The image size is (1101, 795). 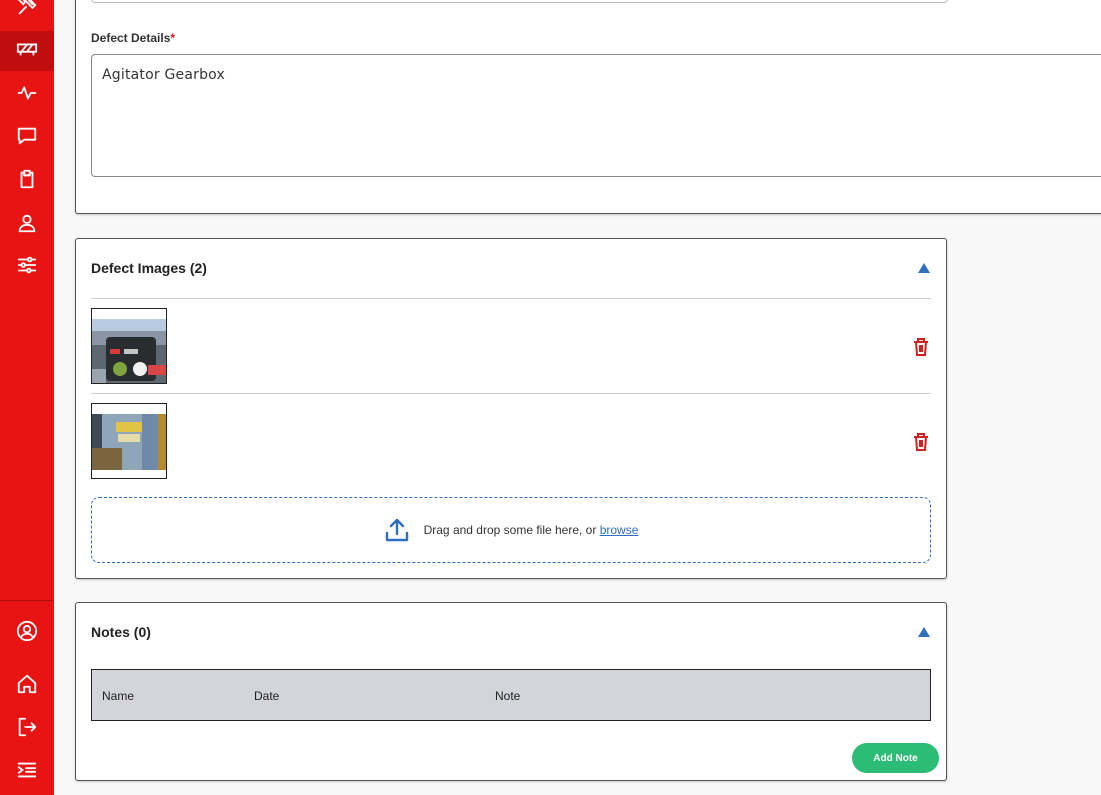 What do you see at coordinates (596, 115) in the screenshot?
I see `defect-details-textarea: Agitator Gearbox` at bounding box center [596, 115].